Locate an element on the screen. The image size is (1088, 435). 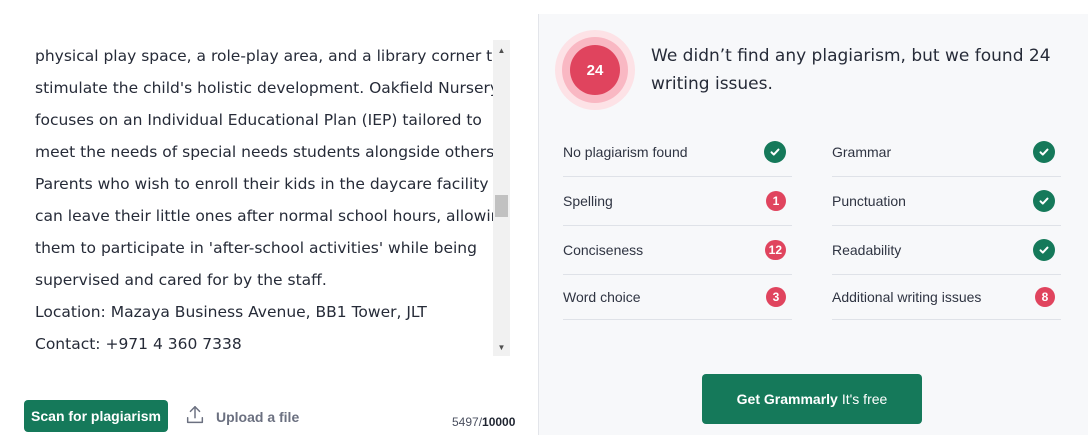
check-label: Additional writing issues is located at coordinates (907, 297).